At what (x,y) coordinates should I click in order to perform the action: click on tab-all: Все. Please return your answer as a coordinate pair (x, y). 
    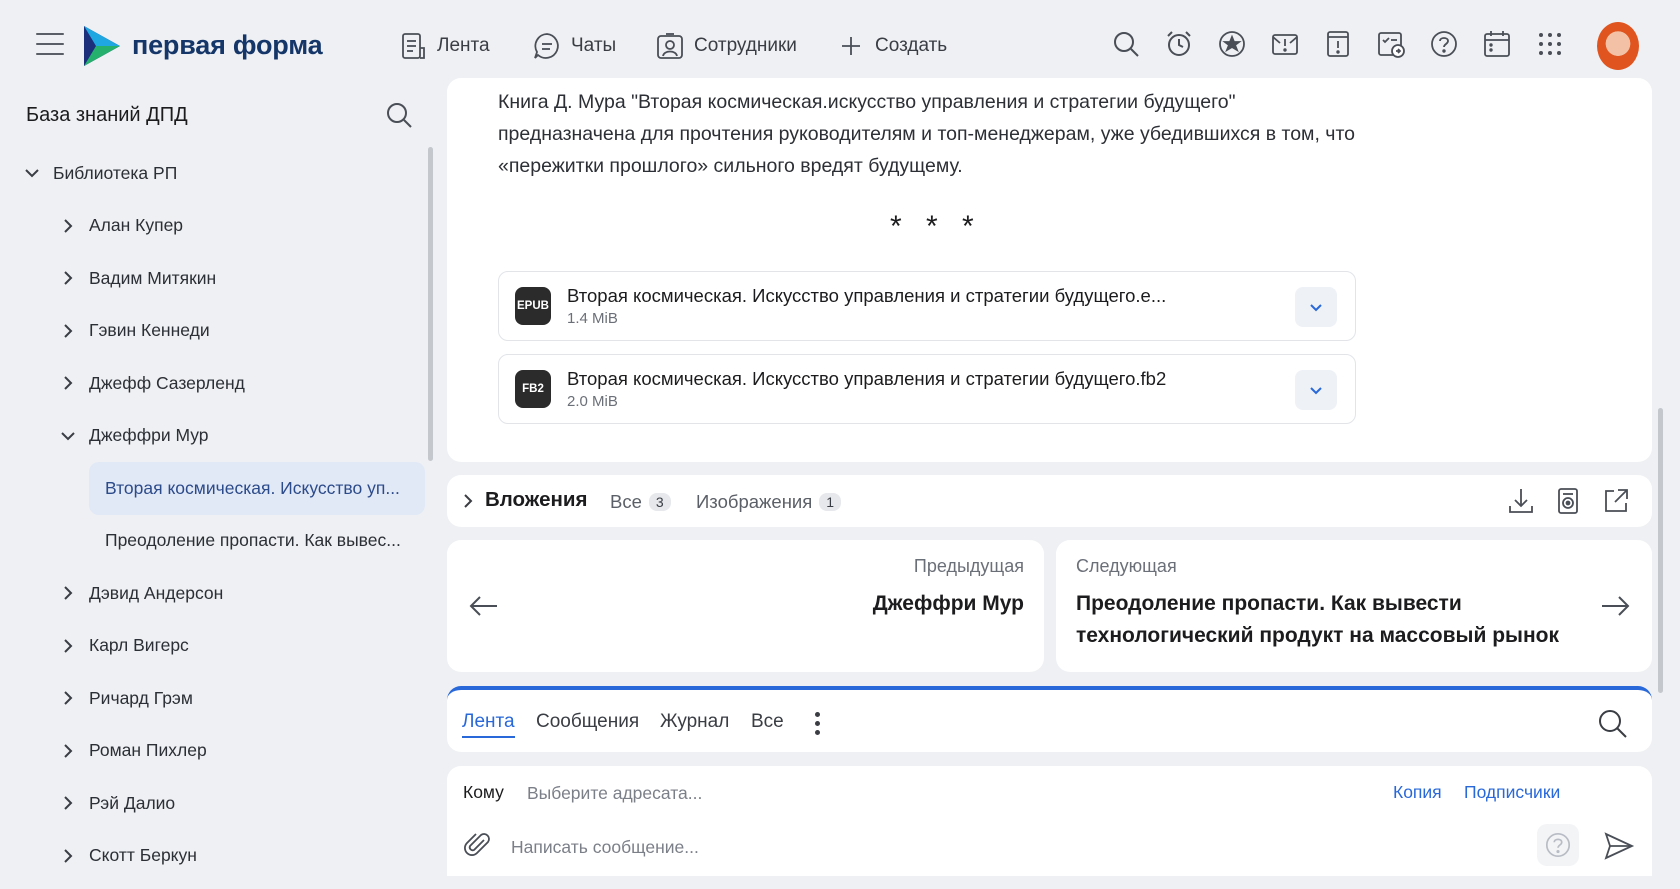
    Looking at the image, I should click on (767, 722).